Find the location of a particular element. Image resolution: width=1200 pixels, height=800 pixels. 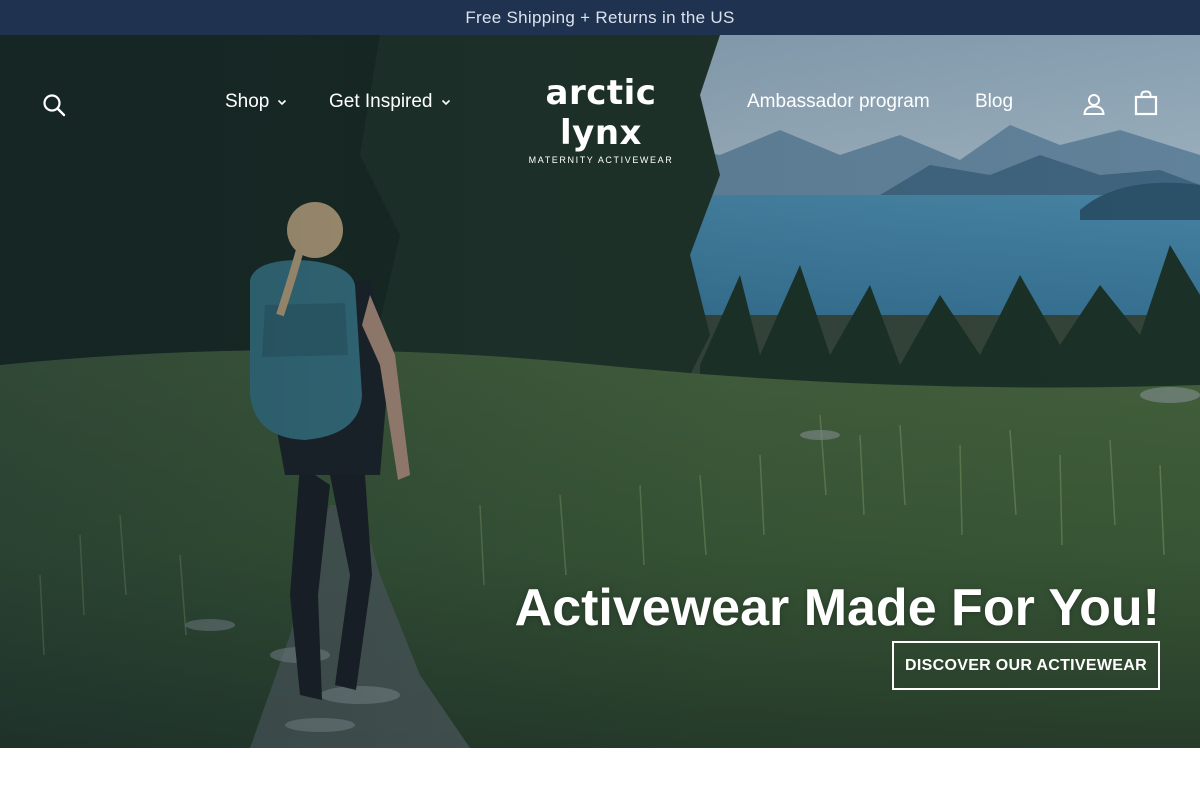

announcement-bar: Free Shipping + Returns in the US is located at coordinates (600, 17).